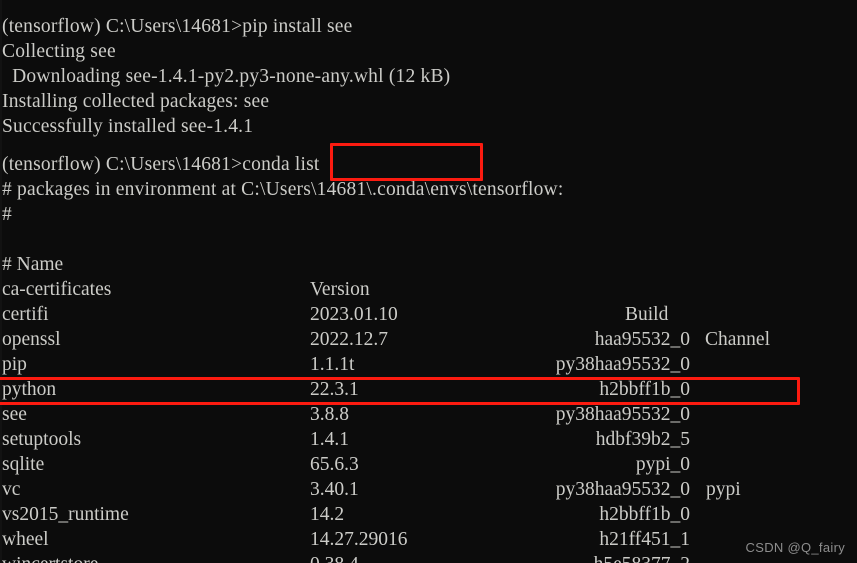 The height and width of the screenshot is (563, 857). Describe the element at coordinates (795, 547) in the screenshot. I see `watermark: CSDN @Q_fairy` at that location.